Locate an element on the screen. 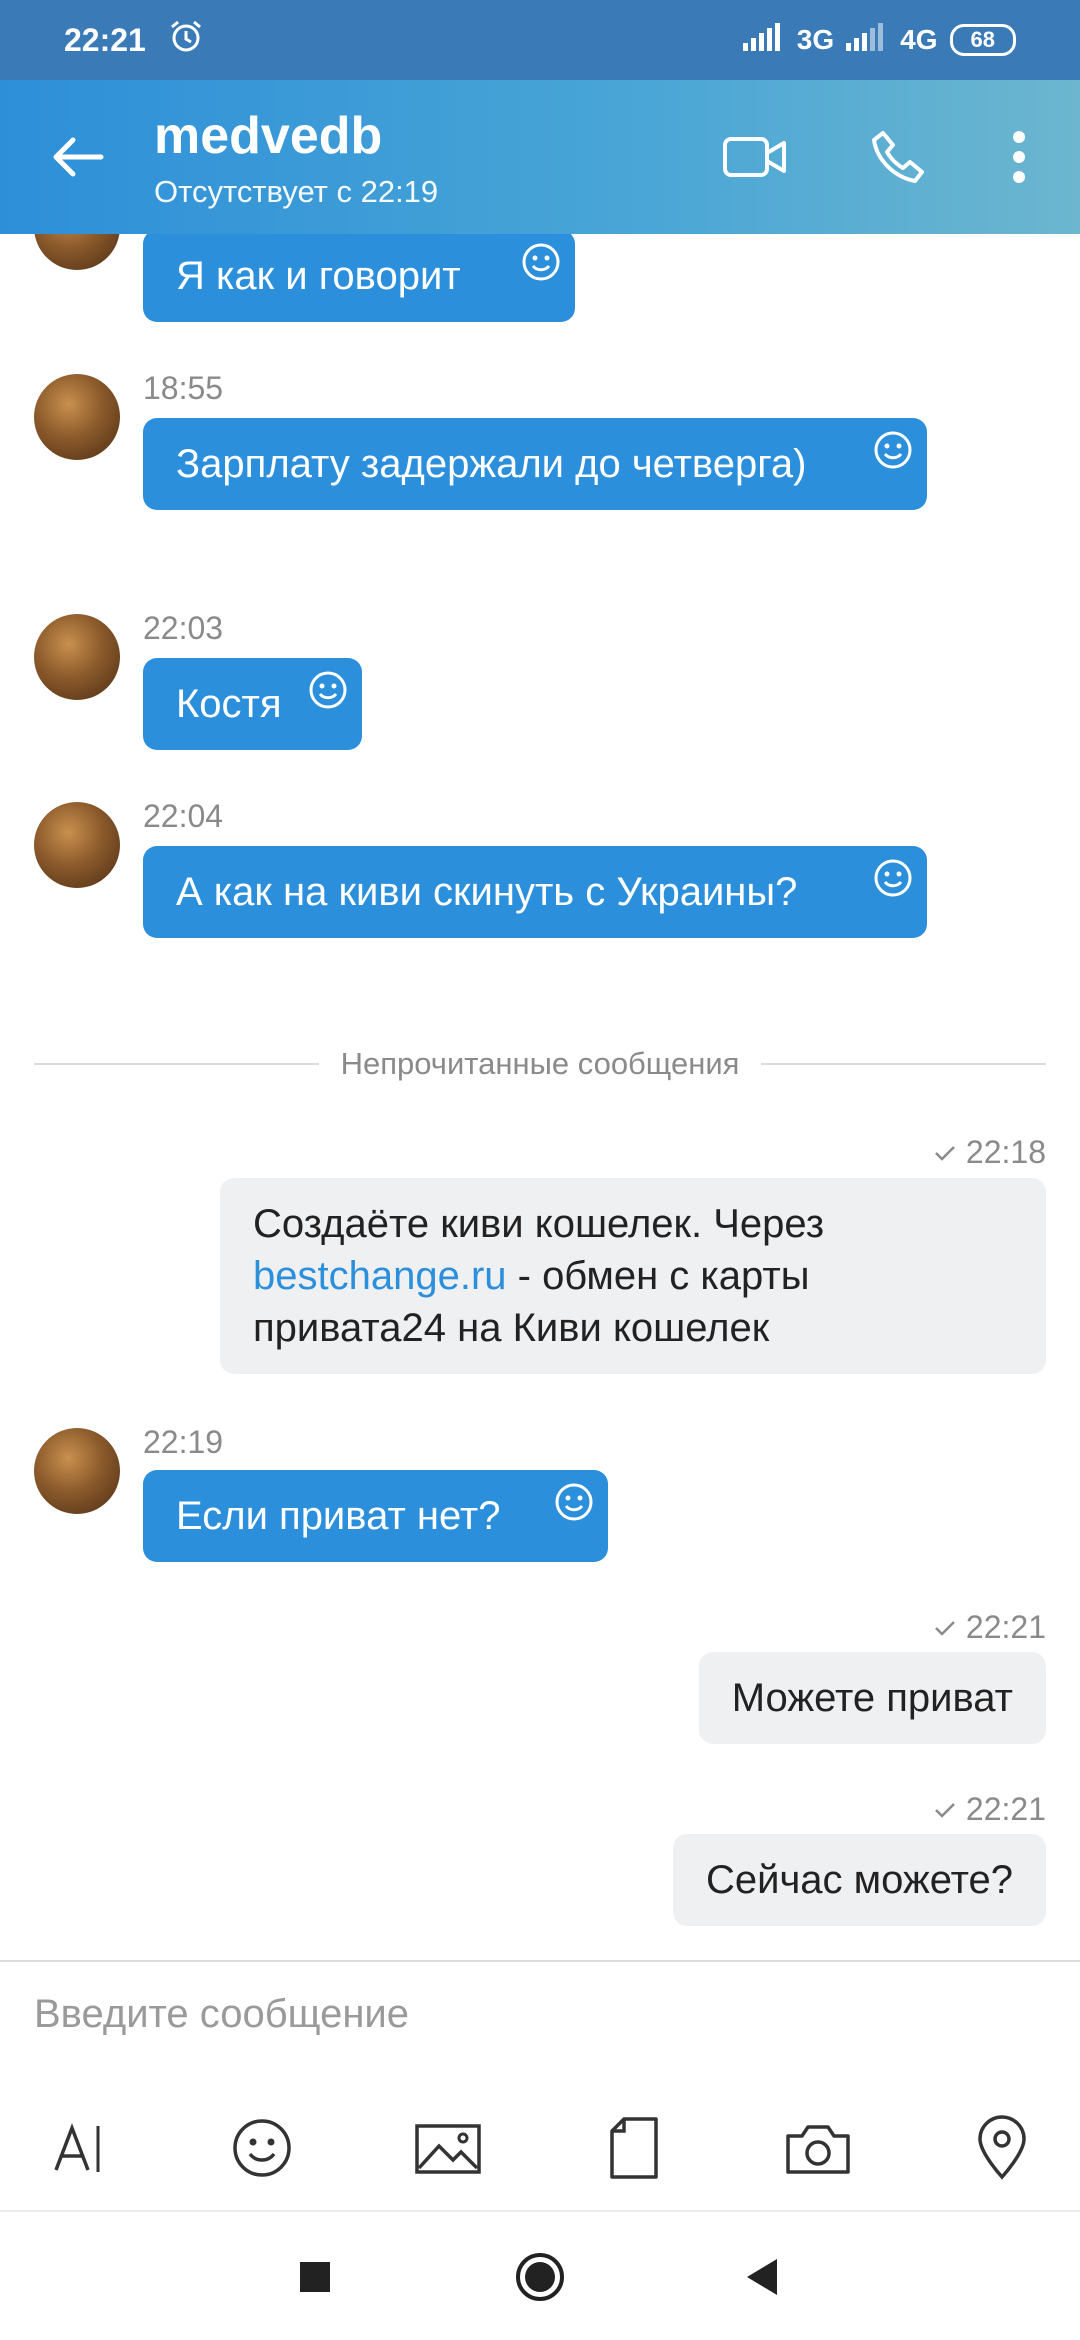 The image size is (1080, 2340). phone-icon is located at coordinates (897, 157).